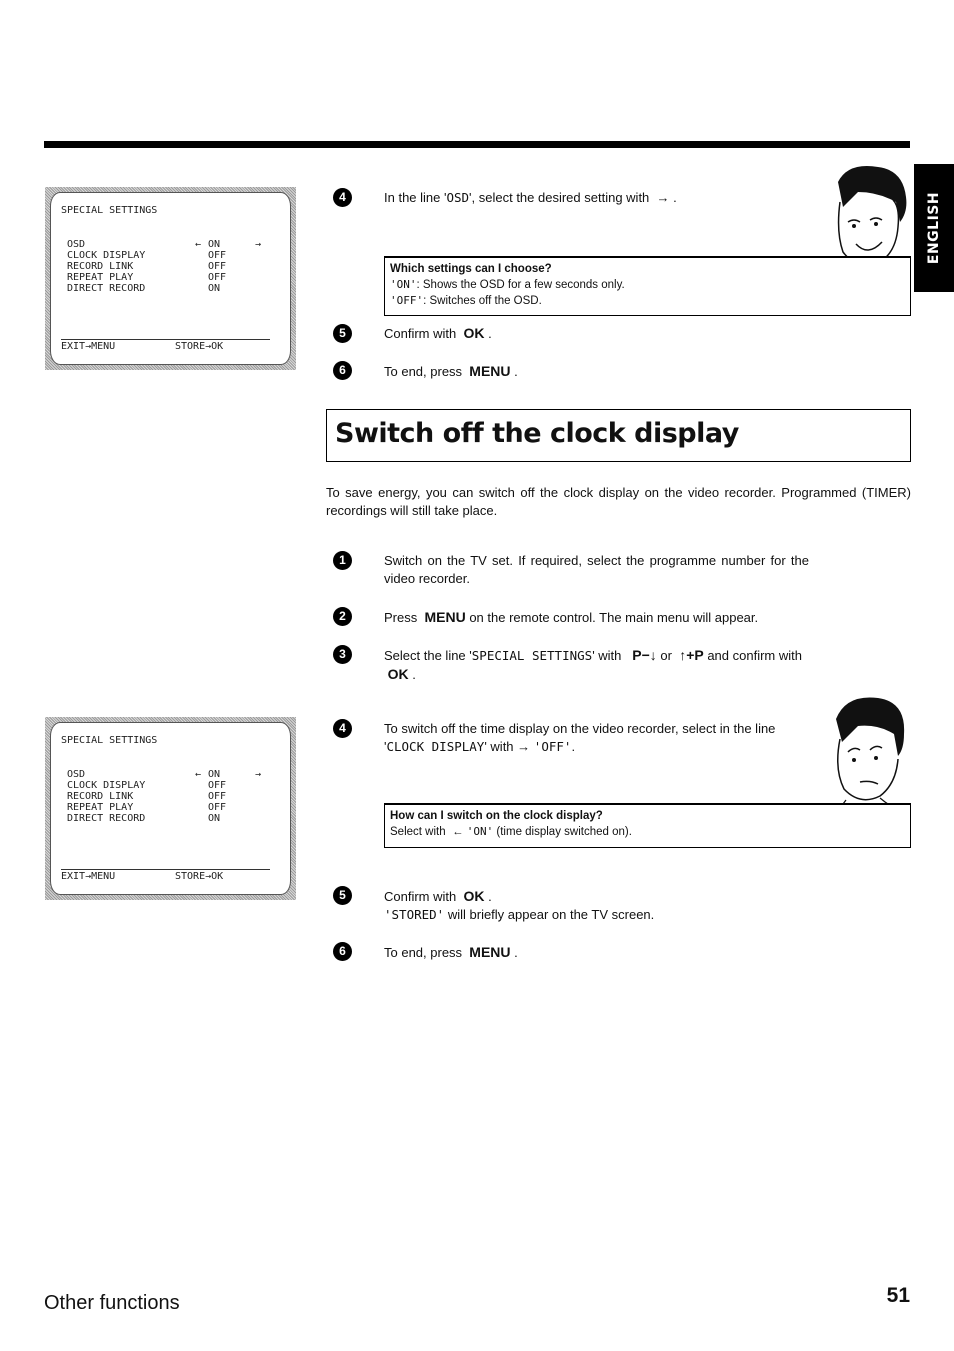  I want to click on step-number: 3, so click(342, 654).